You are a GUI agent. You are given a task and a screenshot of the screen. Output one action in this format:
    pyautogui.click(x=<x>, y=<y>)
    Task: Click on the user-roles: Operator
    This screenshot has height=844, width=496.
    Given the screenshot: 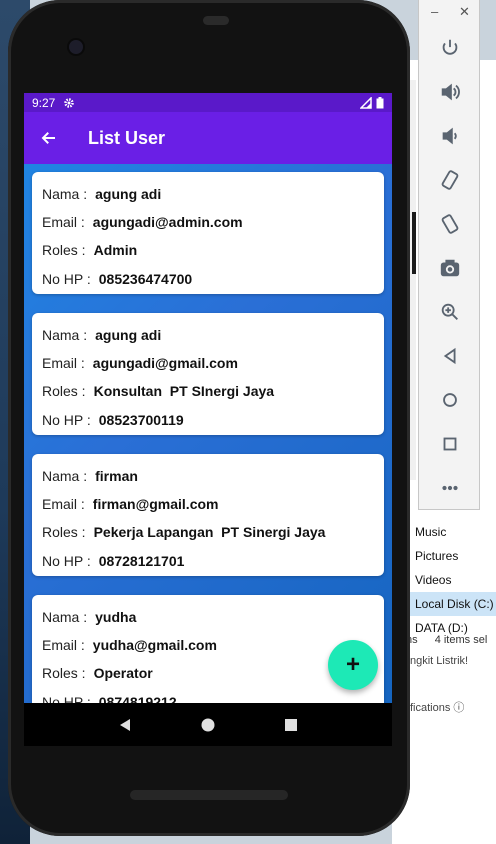 What is the action you would take?
    pyautogui.click(x=123, y=673)
    